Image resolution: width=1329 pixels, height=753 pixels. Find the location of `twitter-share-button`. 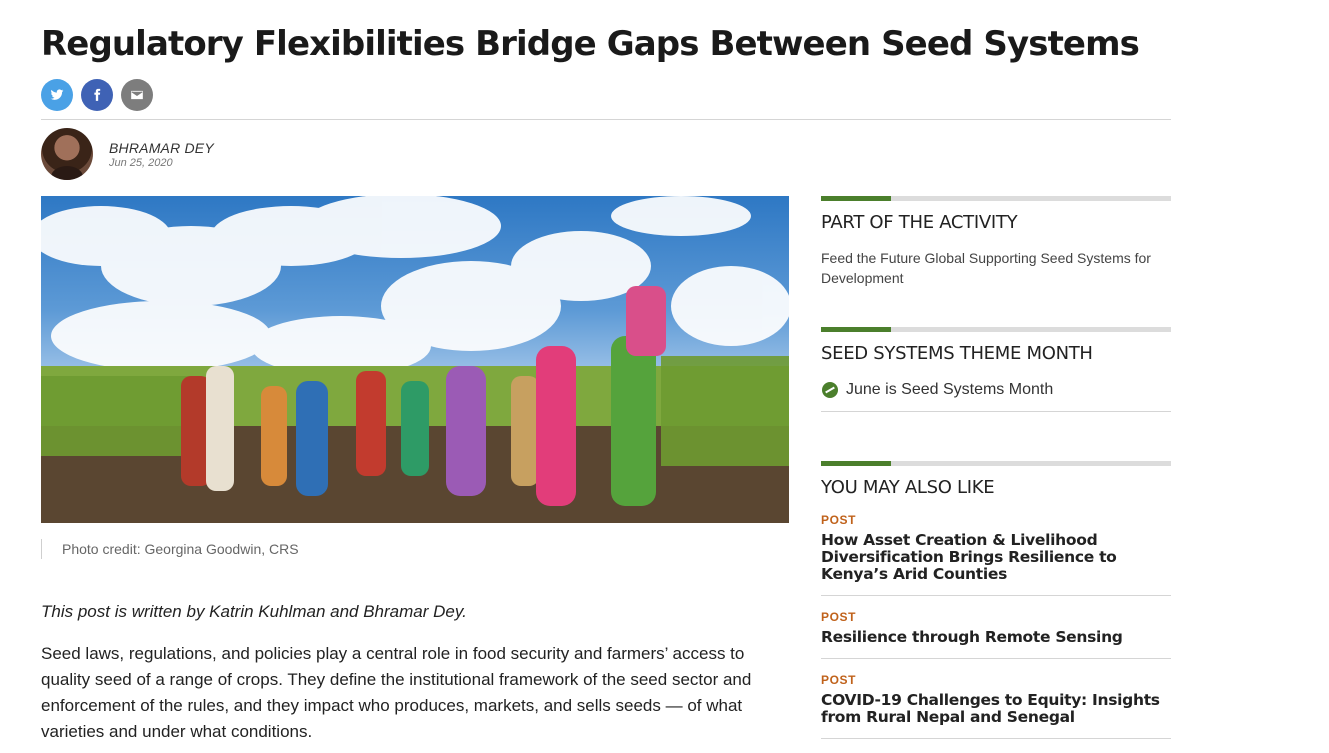

twitter-share-button is located at coordinates (57, 95).